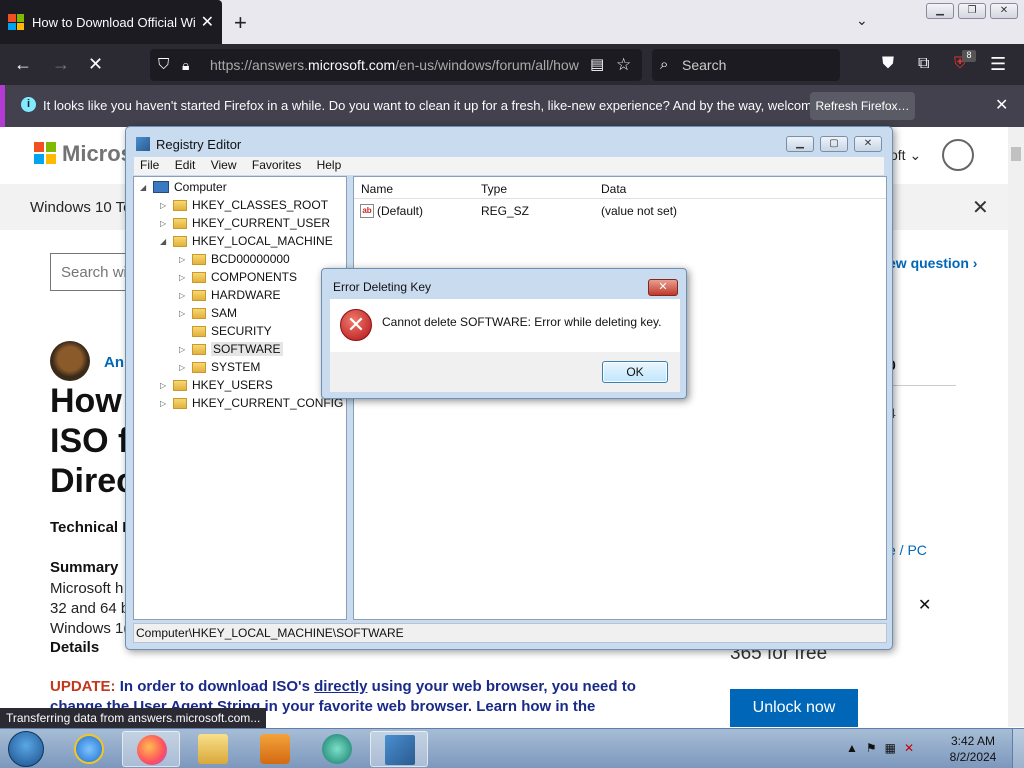 Image resolution: width=1024 pixels, height=768 pixels. I want to click on menu-icon: ☰, so click(998, 64).